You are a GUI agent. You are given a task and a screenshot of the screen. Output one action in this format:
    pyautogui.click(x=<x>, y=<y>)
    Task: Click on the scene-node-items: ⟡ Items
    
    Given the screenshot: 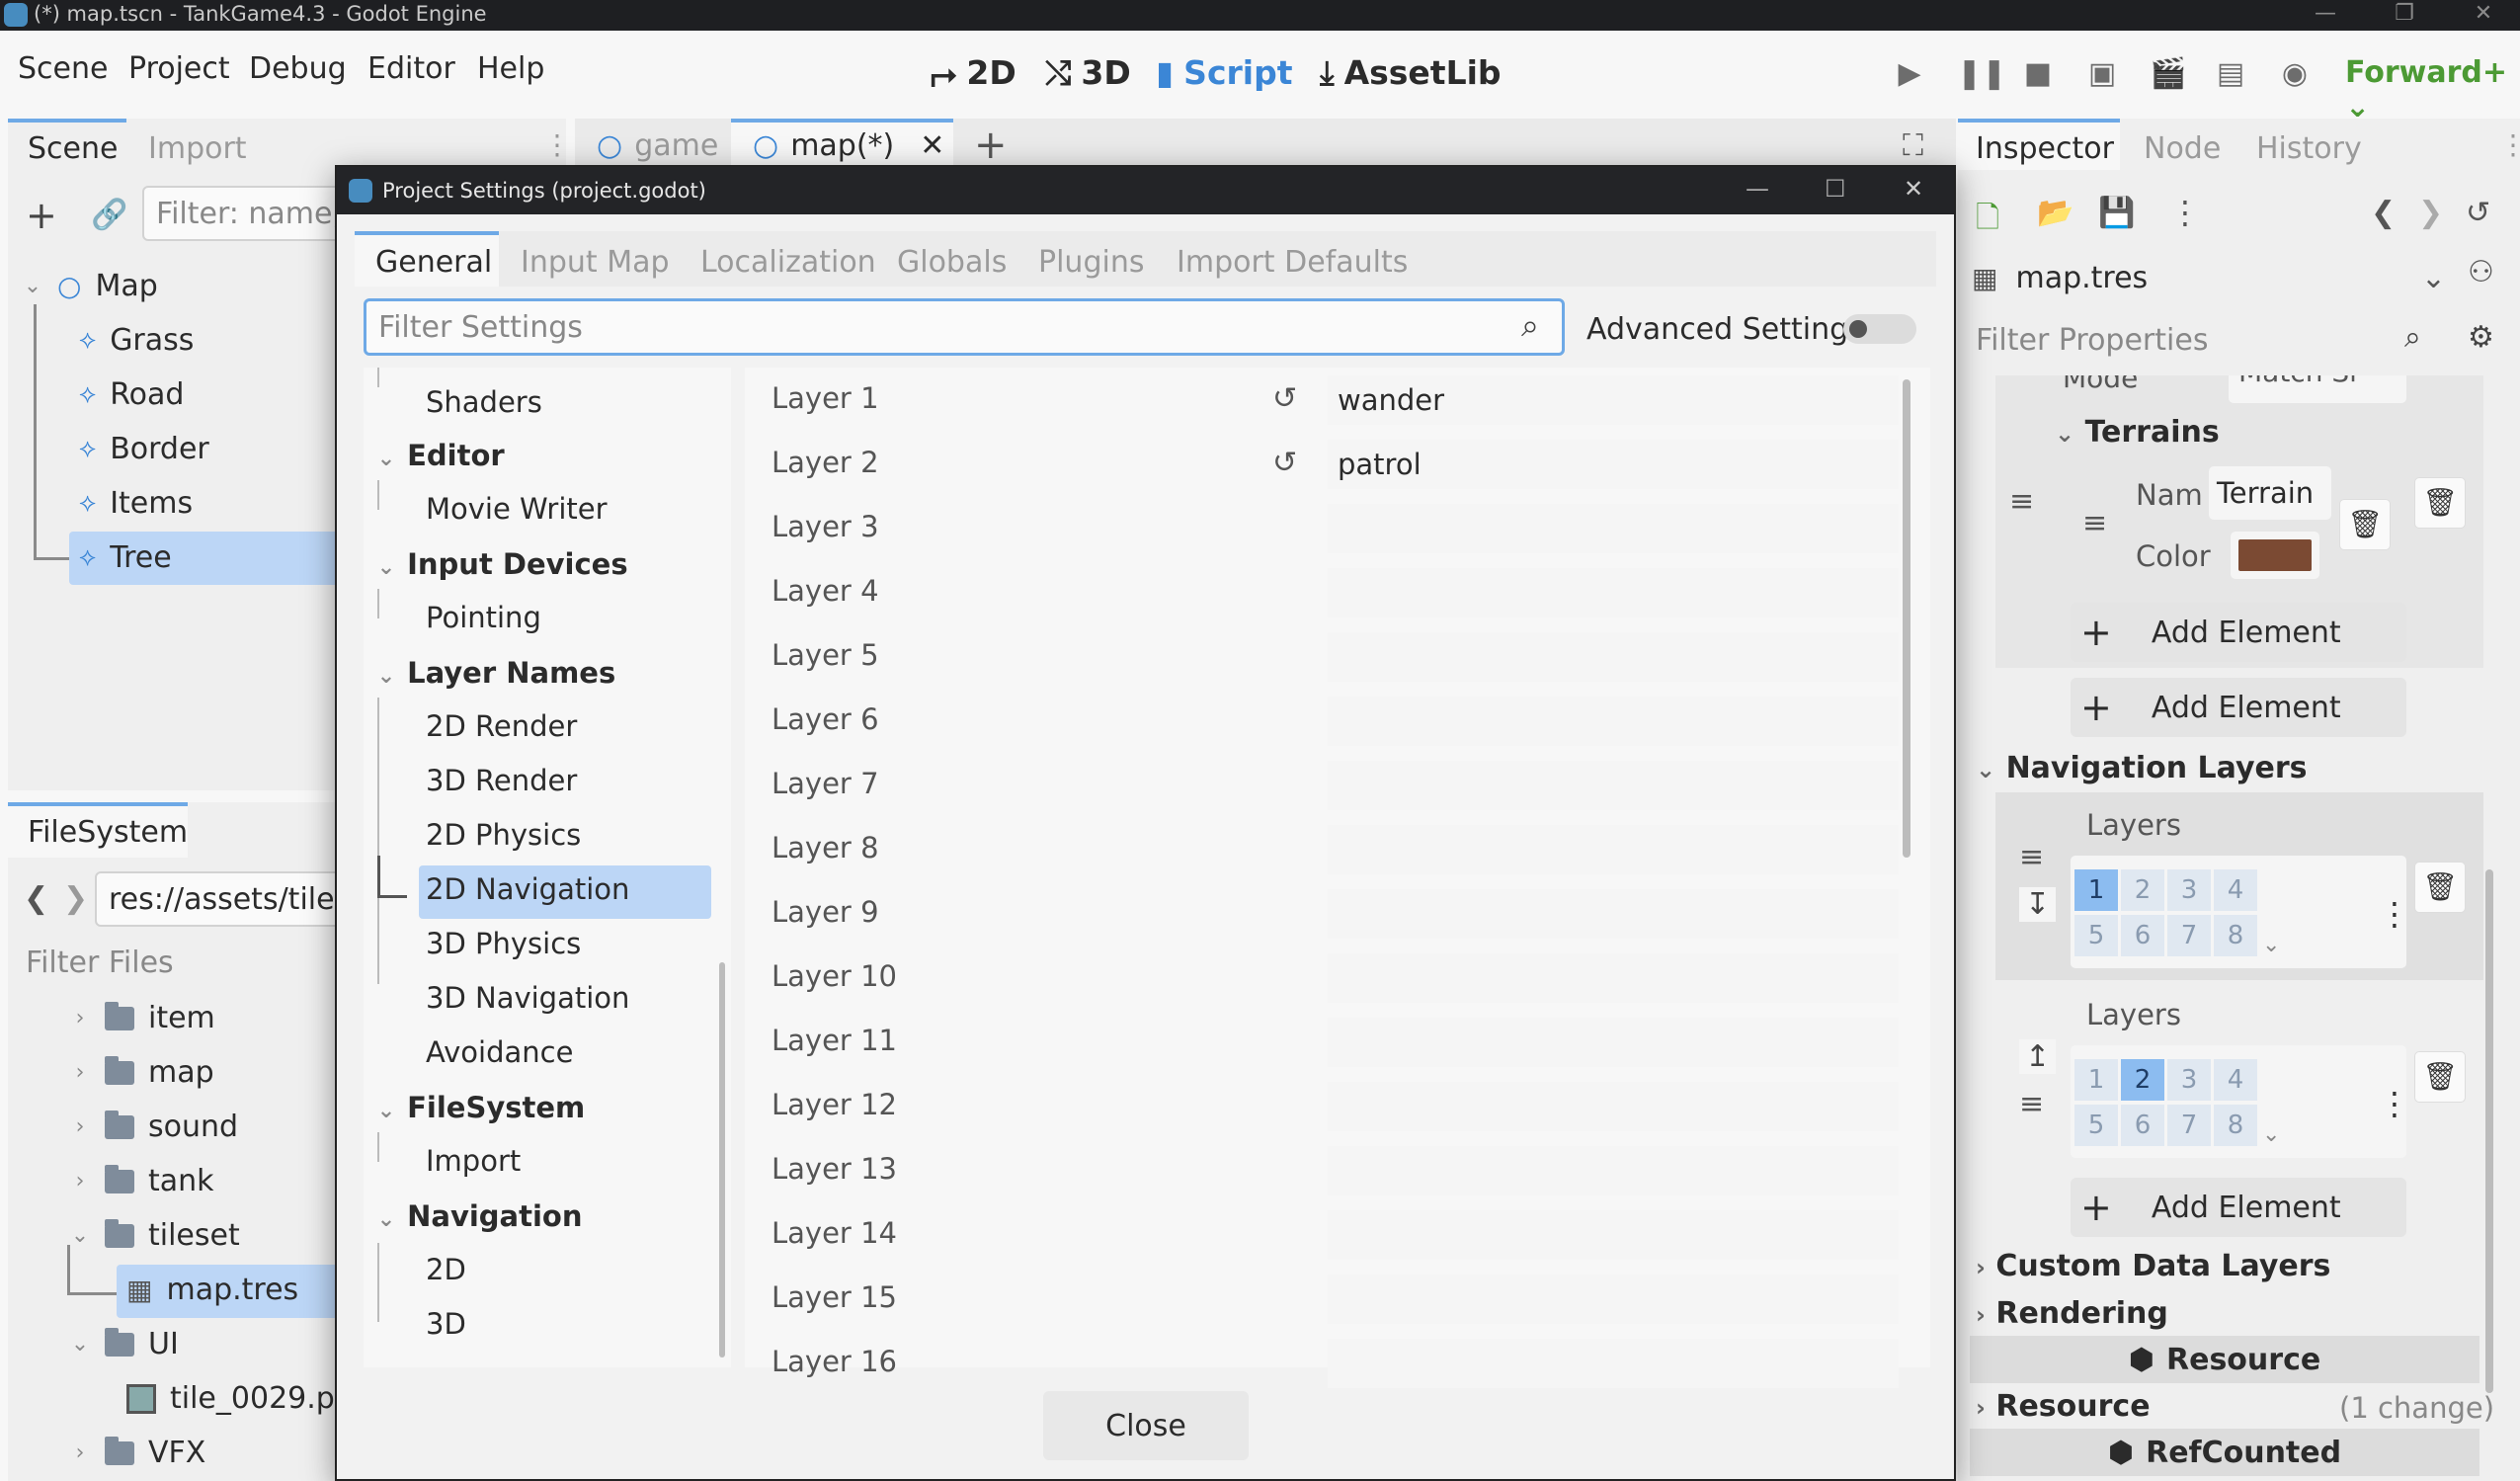 What is the action you would take?
    pyautogui.click(x=136, y=504)
    